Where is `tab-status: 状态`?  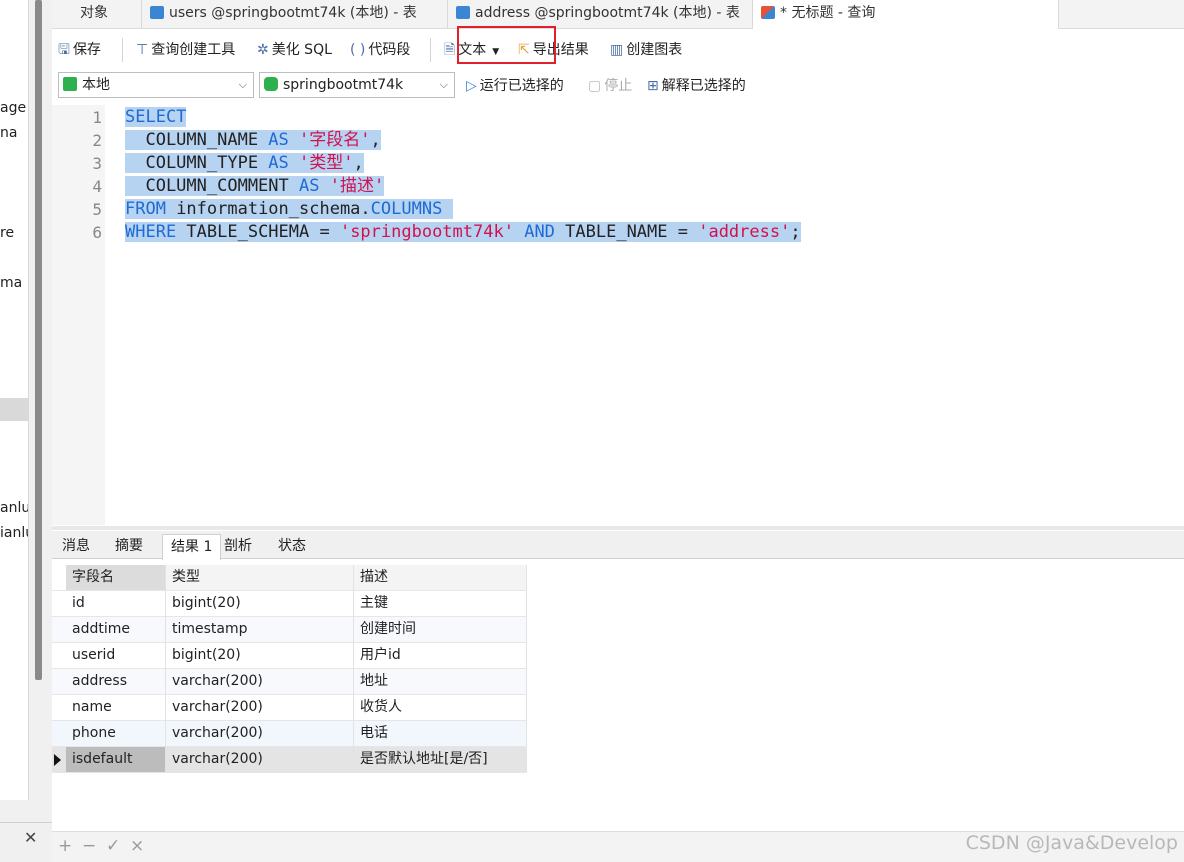 tab-status: 状态 is located at coordinates (292, 546).